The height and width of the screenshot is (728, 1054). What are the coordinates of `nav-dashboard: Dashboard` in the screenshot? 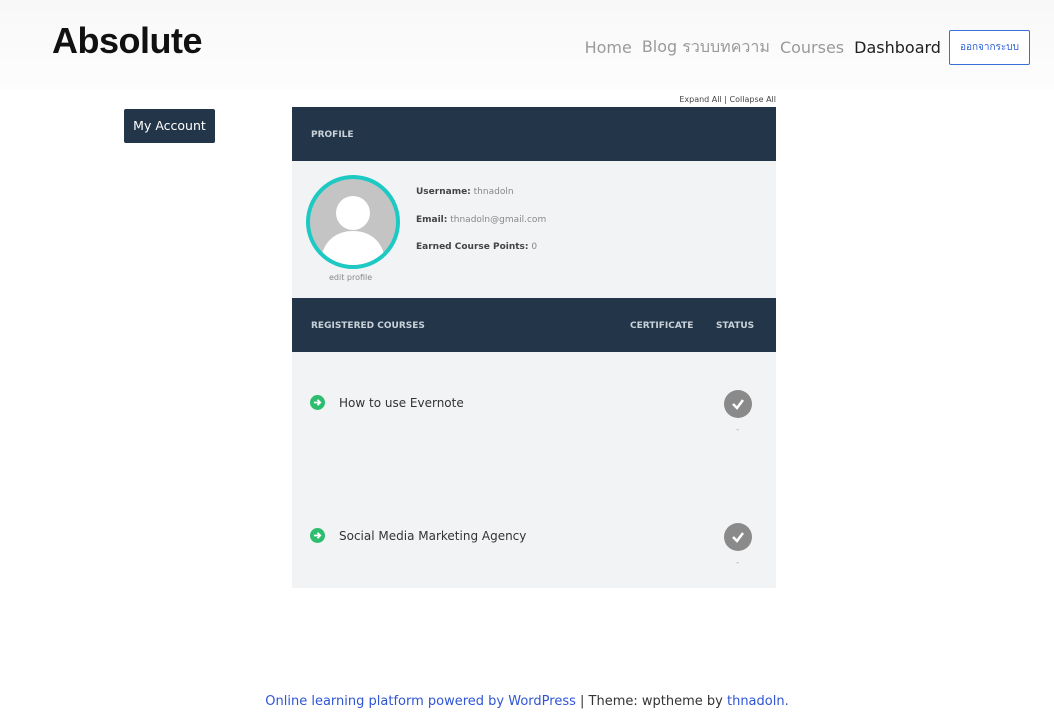 It's located at (897, 47).